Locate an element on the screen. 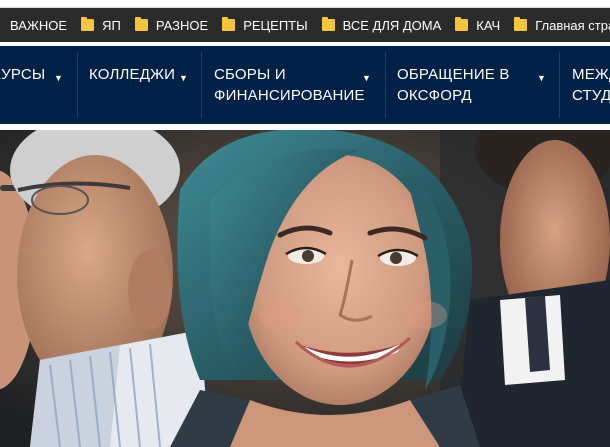 The image size is (610, 447). bookmark-recepty: РЕЦЕПТЫ is located at coordinates (264, 25).